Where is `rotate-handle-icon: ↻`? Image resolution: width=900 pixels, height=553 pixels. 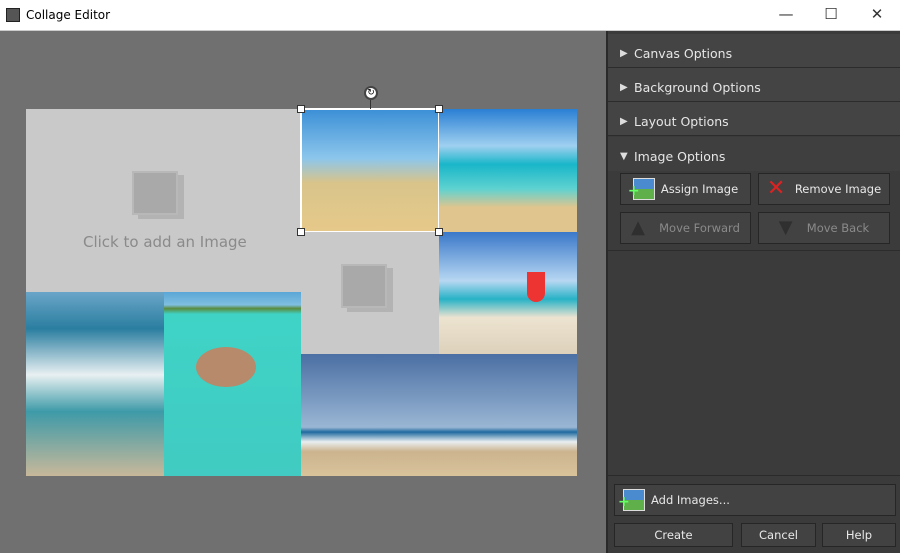 rotate-handle-icon: ↻ is located at coordinates (371, 93).